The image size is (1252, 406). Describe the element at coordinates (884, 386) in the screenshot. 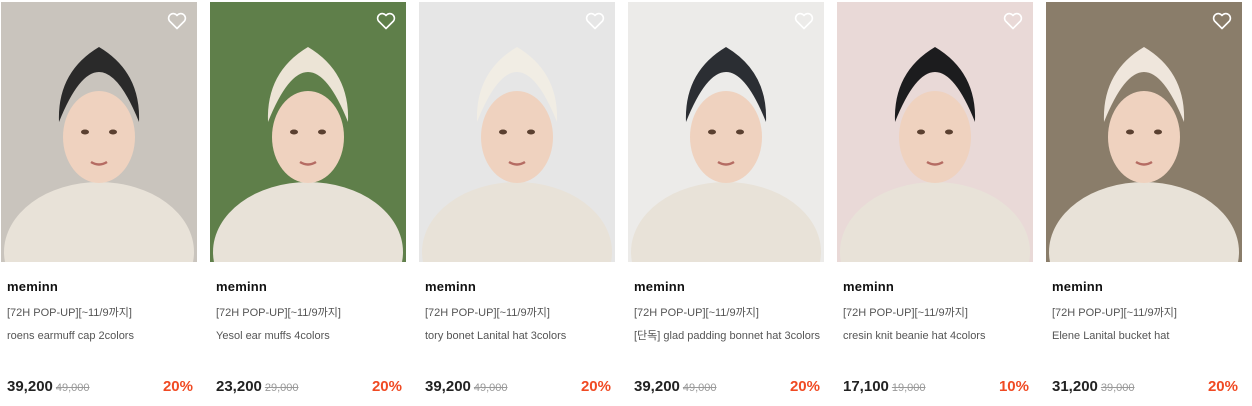

I see `sale-price: 17,100 19,000` at that location.